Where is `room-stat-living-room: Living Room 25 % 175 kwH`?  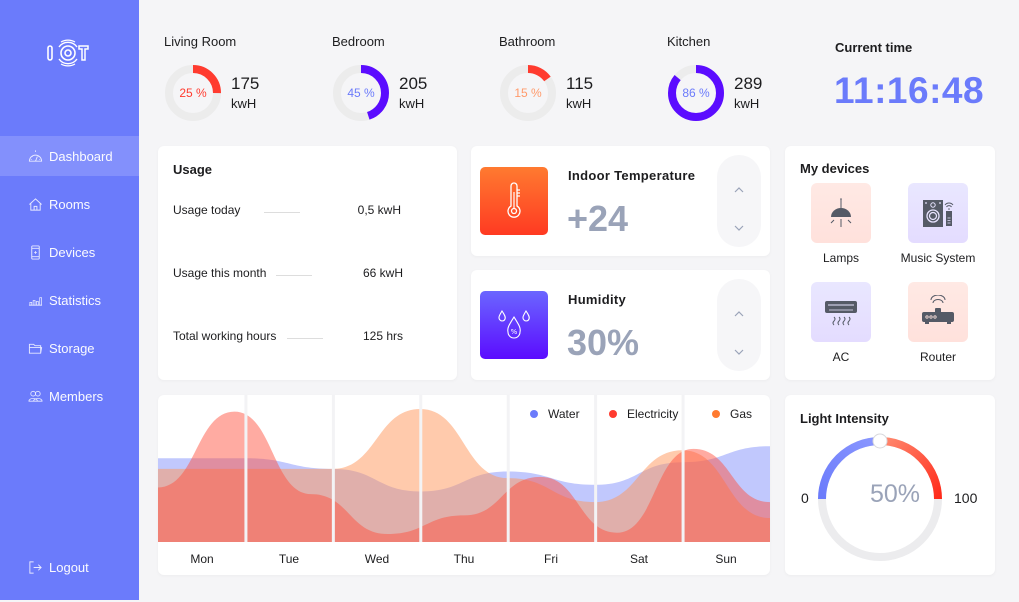 room-stat-living-room: Living Room 25 % 175 kwH is located at coordinates (239, 84).